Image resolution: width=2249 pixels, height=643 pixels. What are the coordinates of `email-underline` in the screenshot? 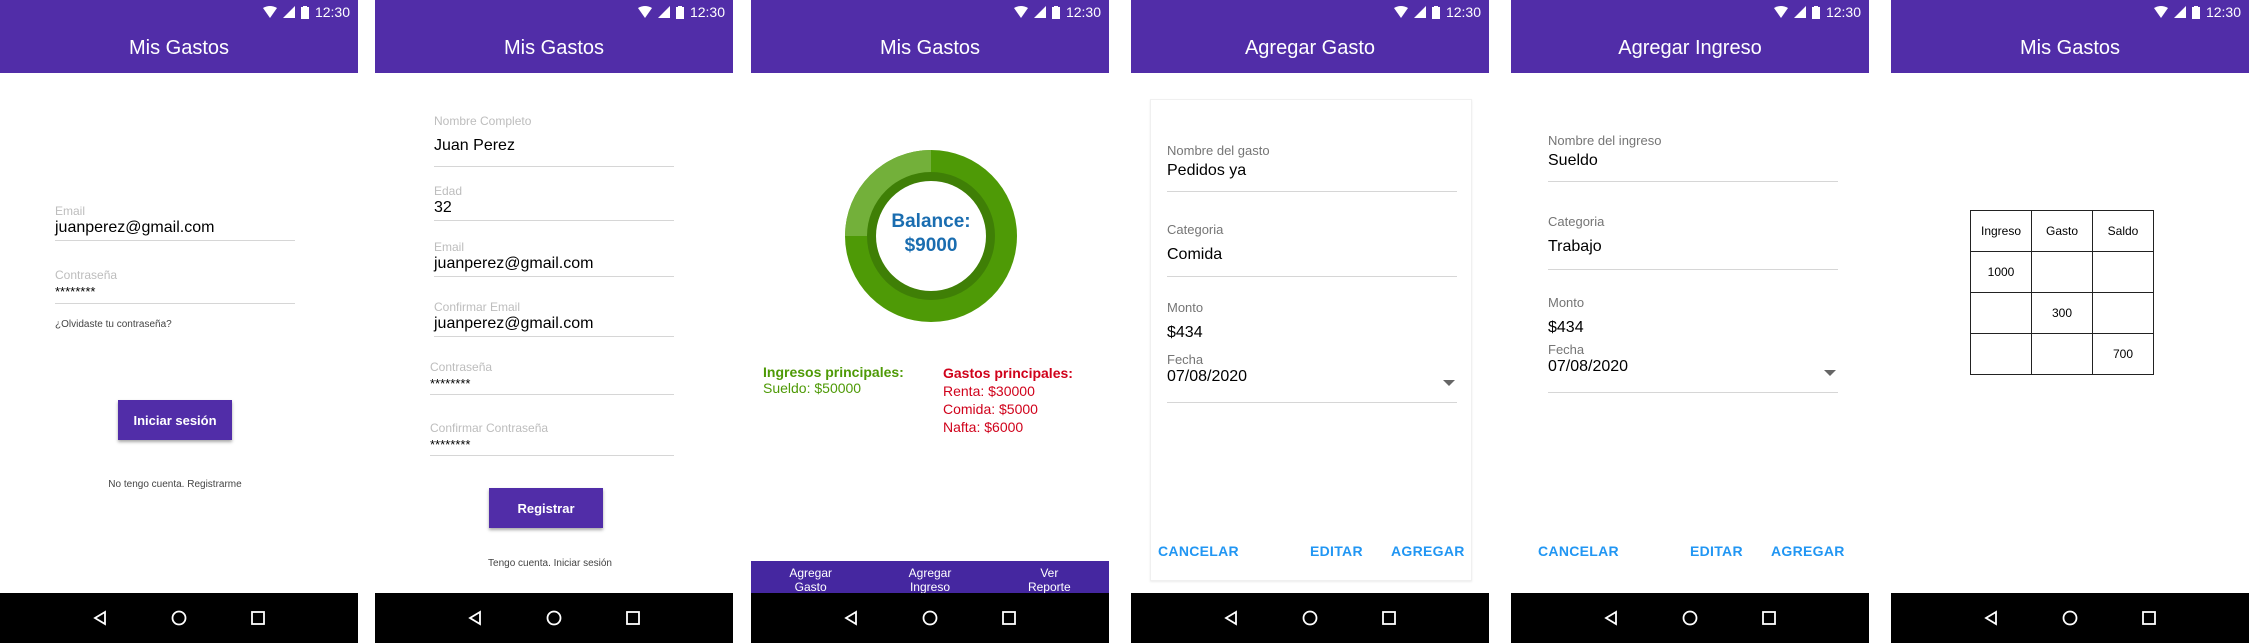 It's located at (554, 276).